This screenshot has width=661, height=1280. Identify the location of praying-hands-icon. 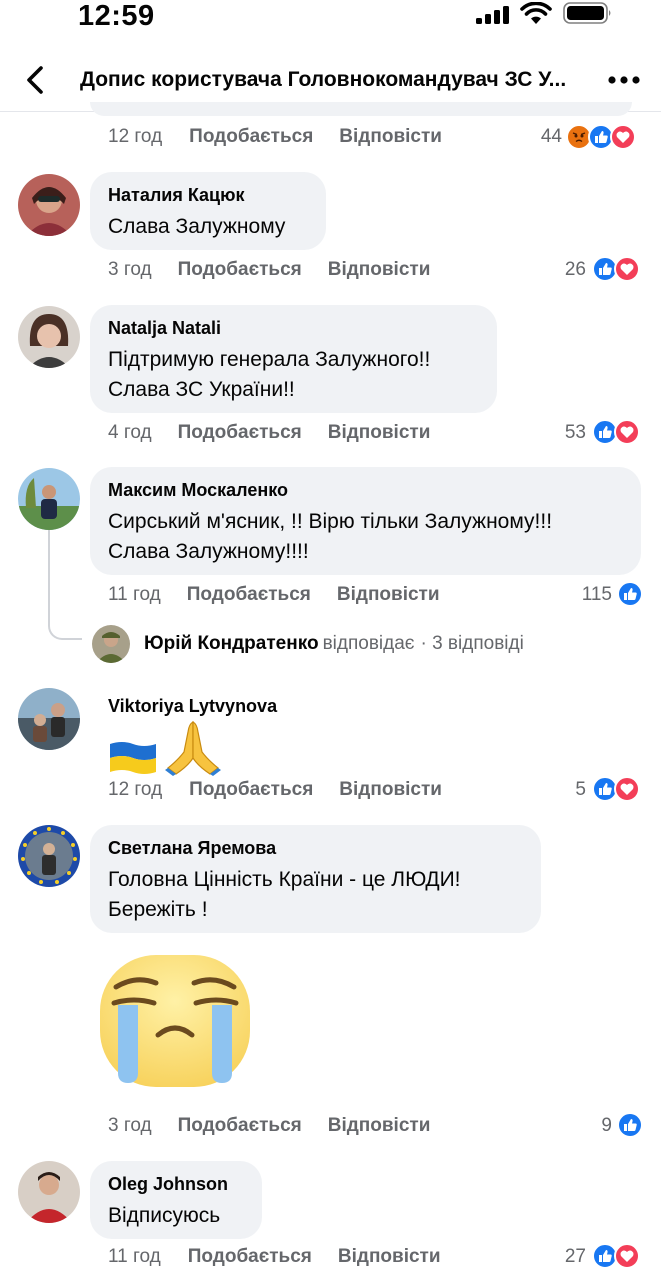
(193, 748).